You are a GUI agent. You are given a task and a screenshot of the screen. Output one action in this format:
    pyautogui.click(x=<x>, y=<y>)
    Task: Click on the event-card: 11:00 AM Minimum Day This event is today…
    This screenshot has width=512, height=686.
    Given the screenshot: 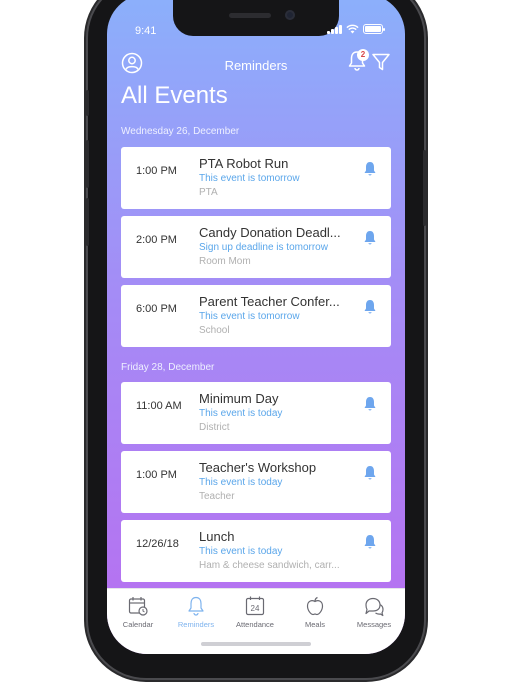 What is the action you would take?
    pyautogui.click(x=256, y=413)
    